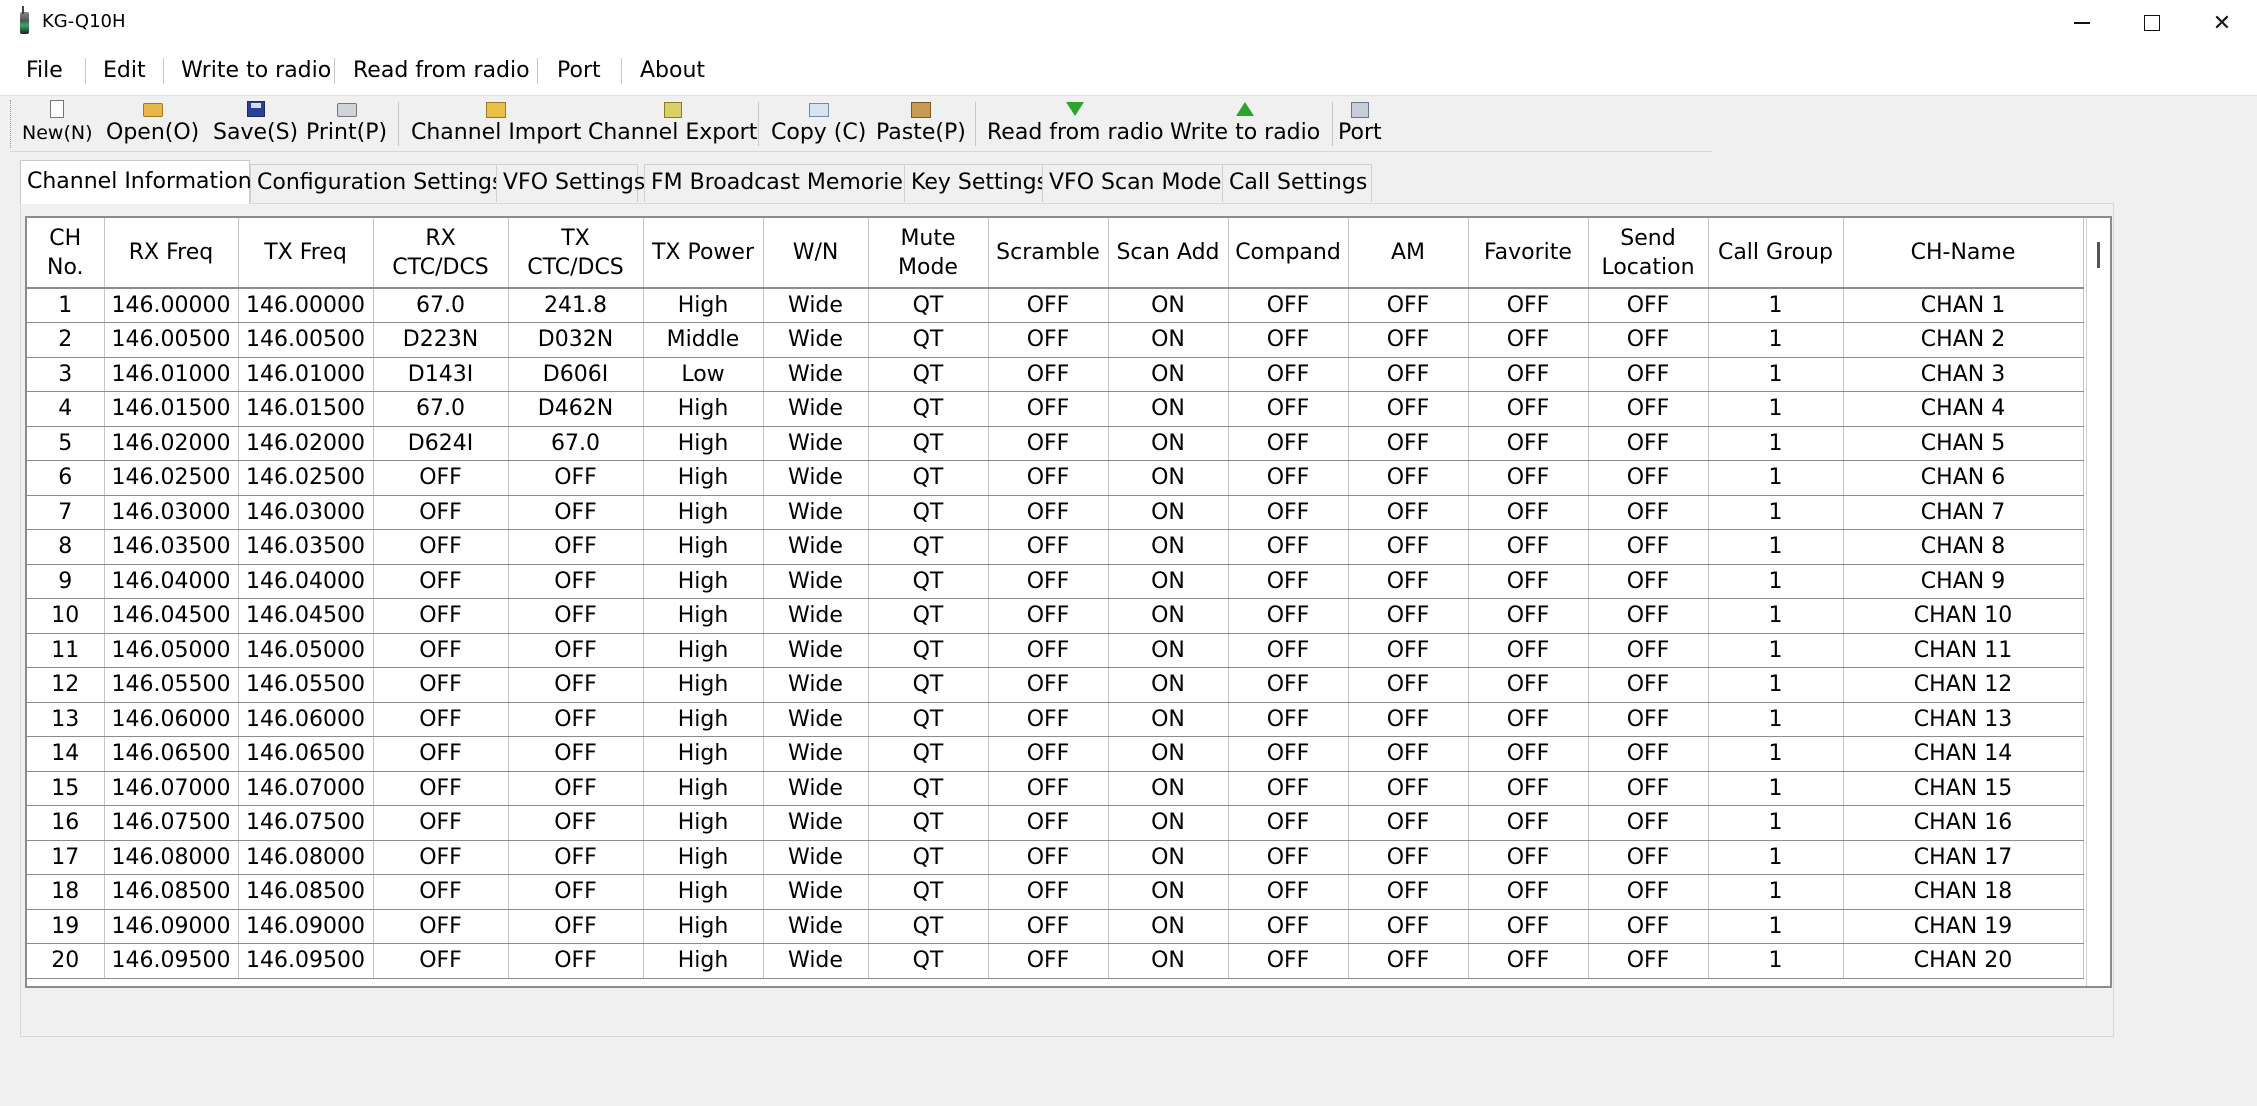 This screenshot has height=1106, width=2257. I want to click on tab-channel-information: Channel Information, so click(136, 182).